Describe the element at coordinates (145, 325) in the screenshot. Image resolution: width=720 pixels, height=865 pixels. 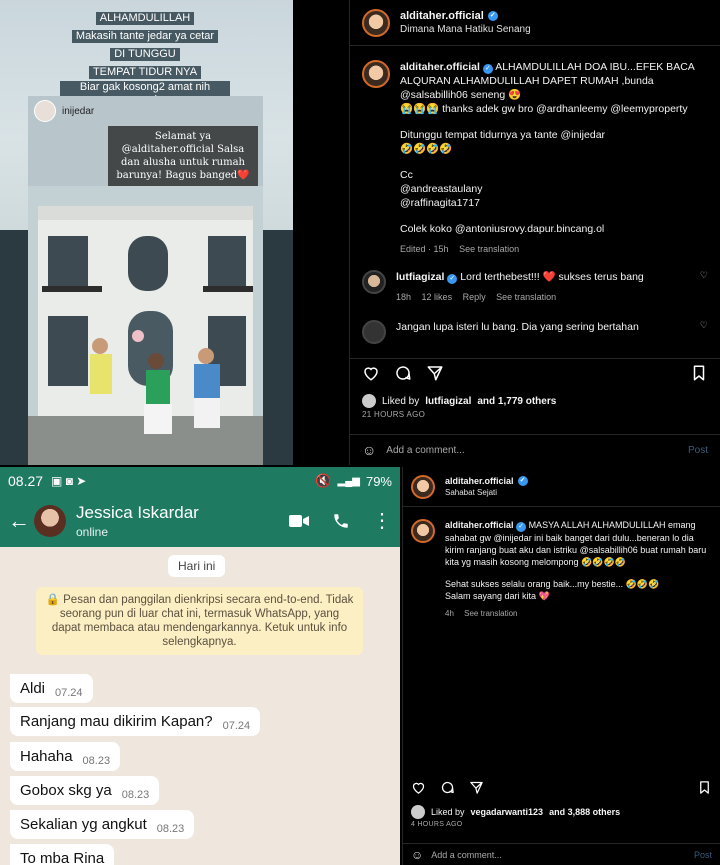
I see `house-photo` at that location.